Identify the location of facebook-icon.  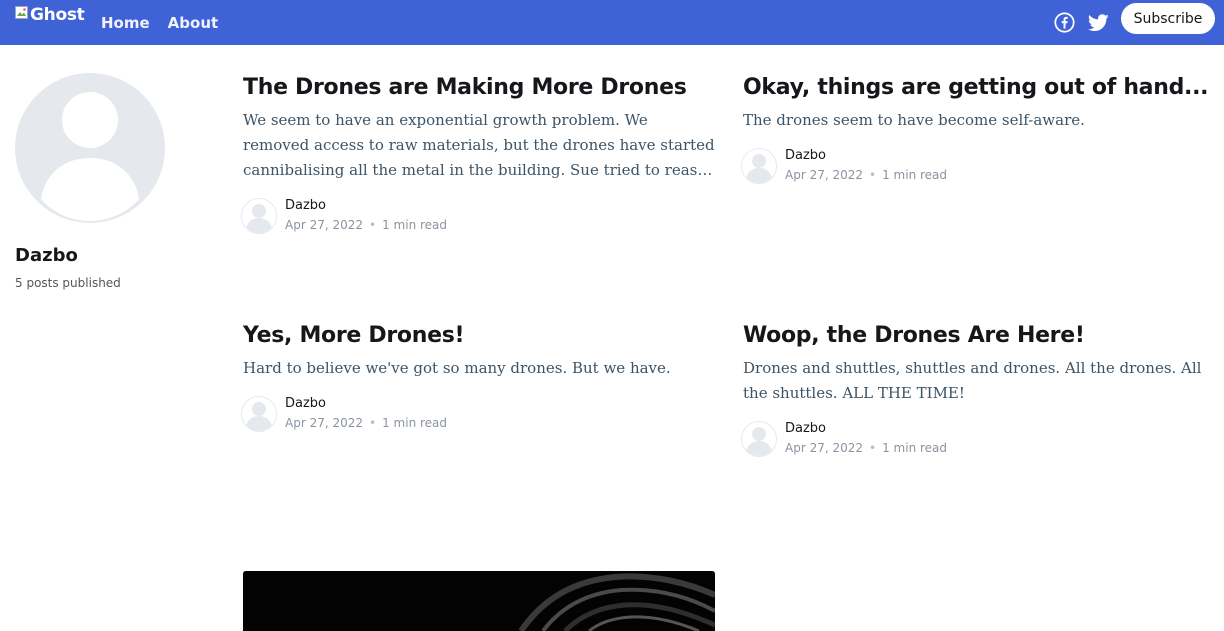
(1064, 22).